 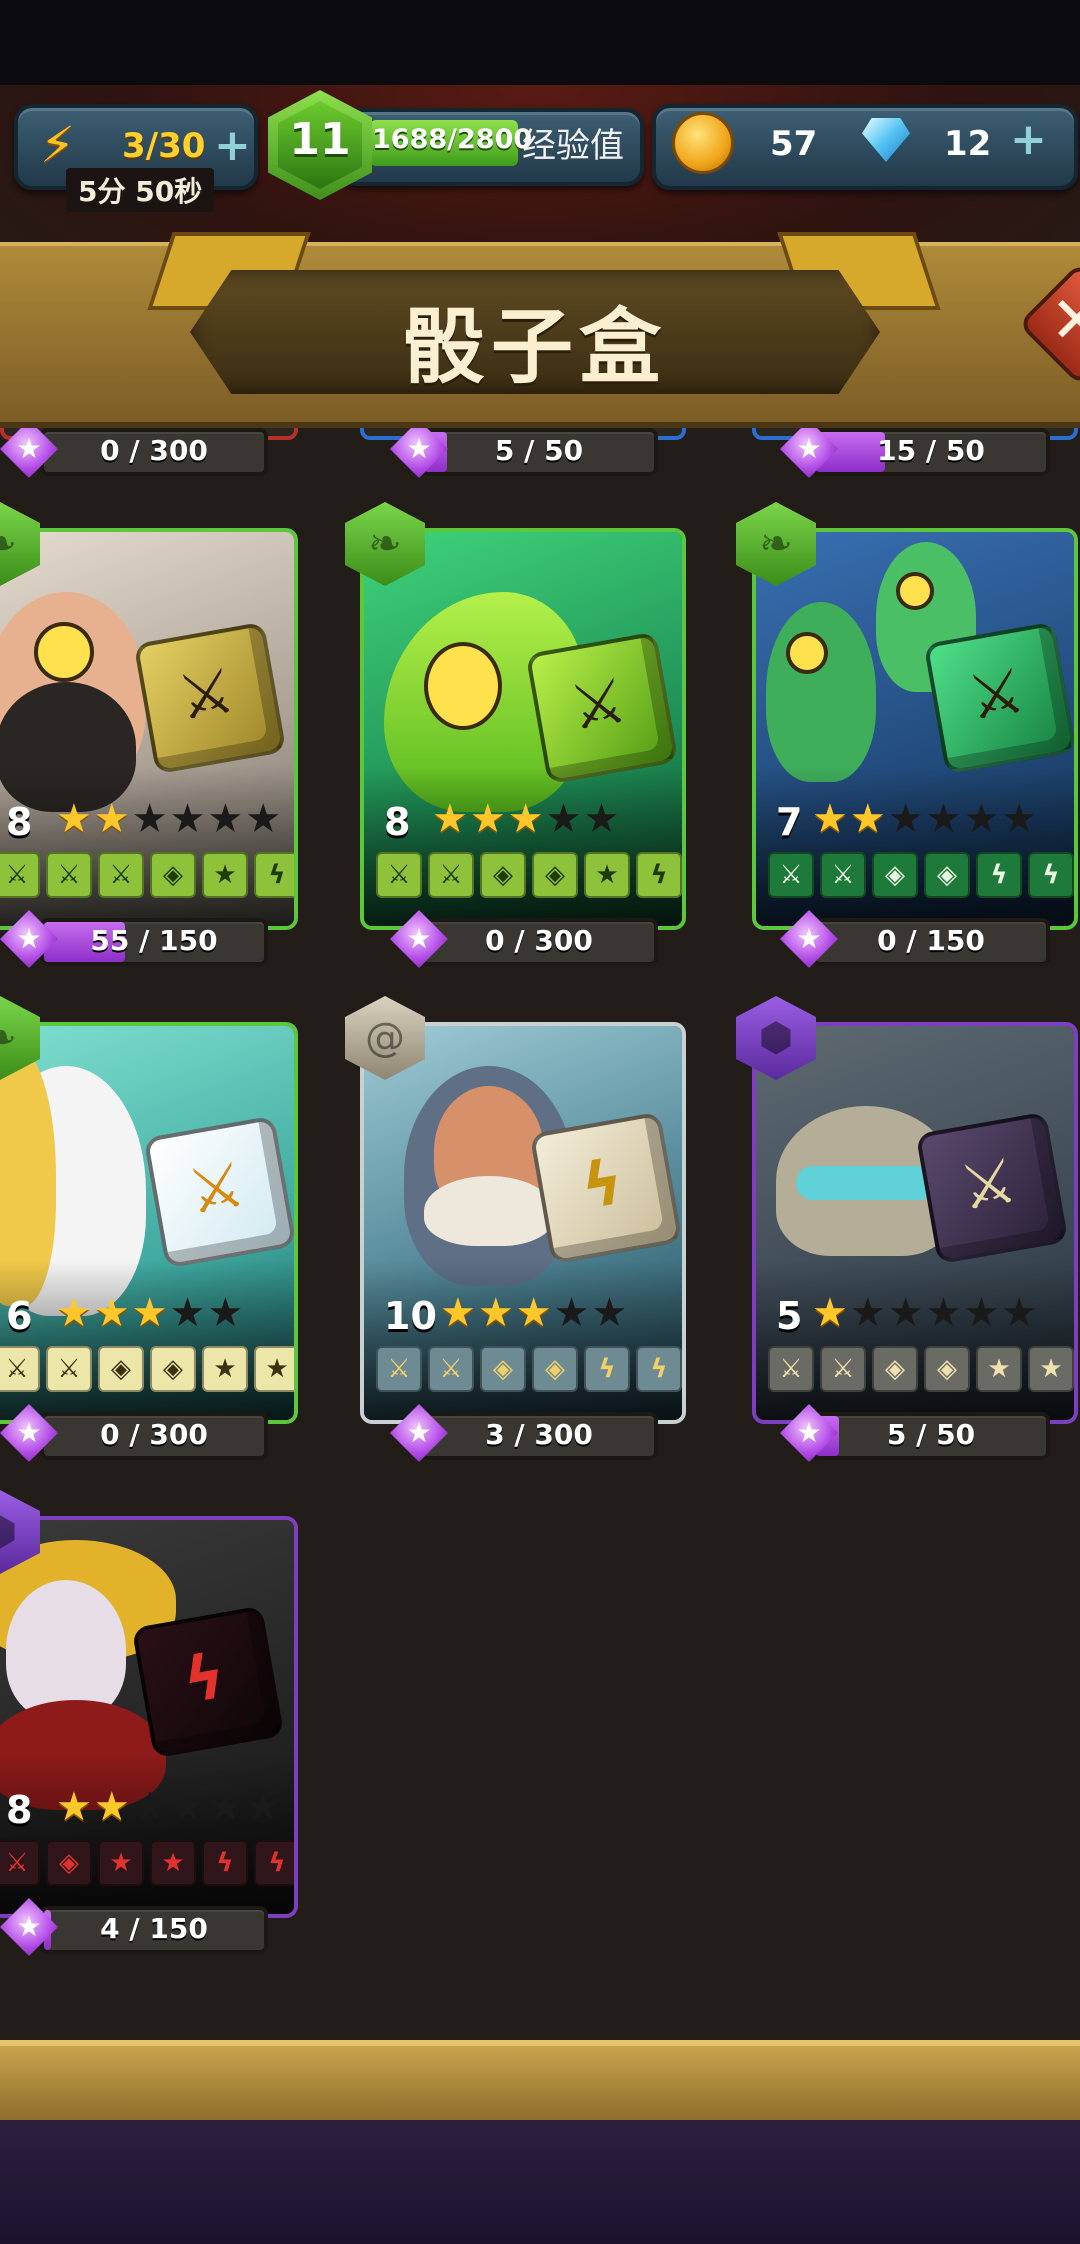 I want to click on coin-count: 57, so click(x=794, y=144).